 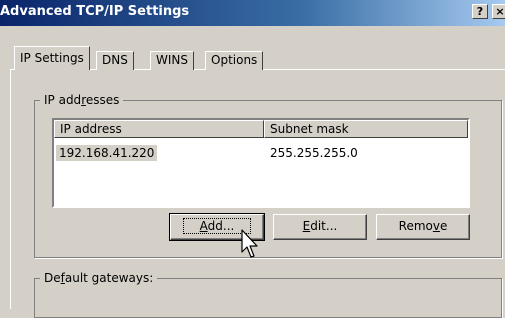 What do you see at coordinates (82, 100) in the screenshot?
I see `ip-addresses-legend: IP addresses` at bounding box center [82, 100].